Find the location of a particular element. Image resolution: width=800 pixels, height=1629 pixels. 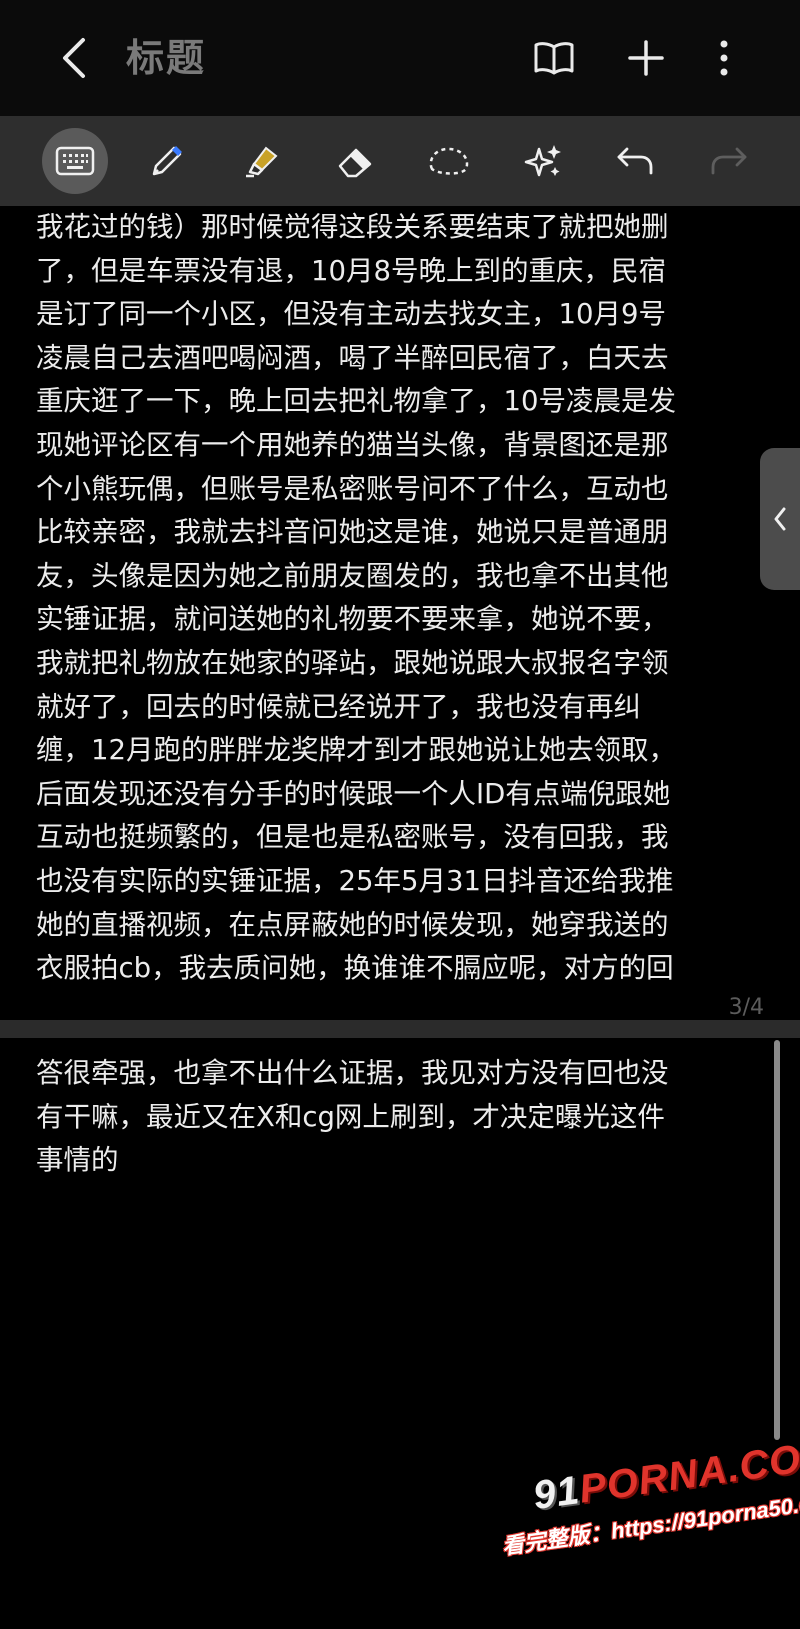

highlighter-icon is located at coordinates (262, 162).